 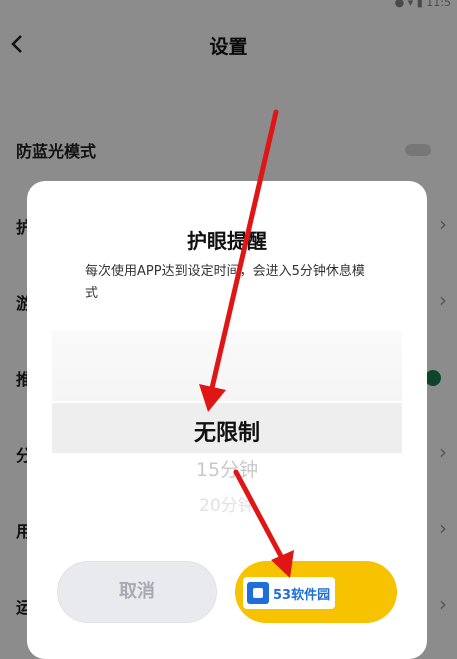 What do you see at coordinates (258, 593) in the screenshot?
I see `watermark-logo-icon` at bounding box center [258, 593].